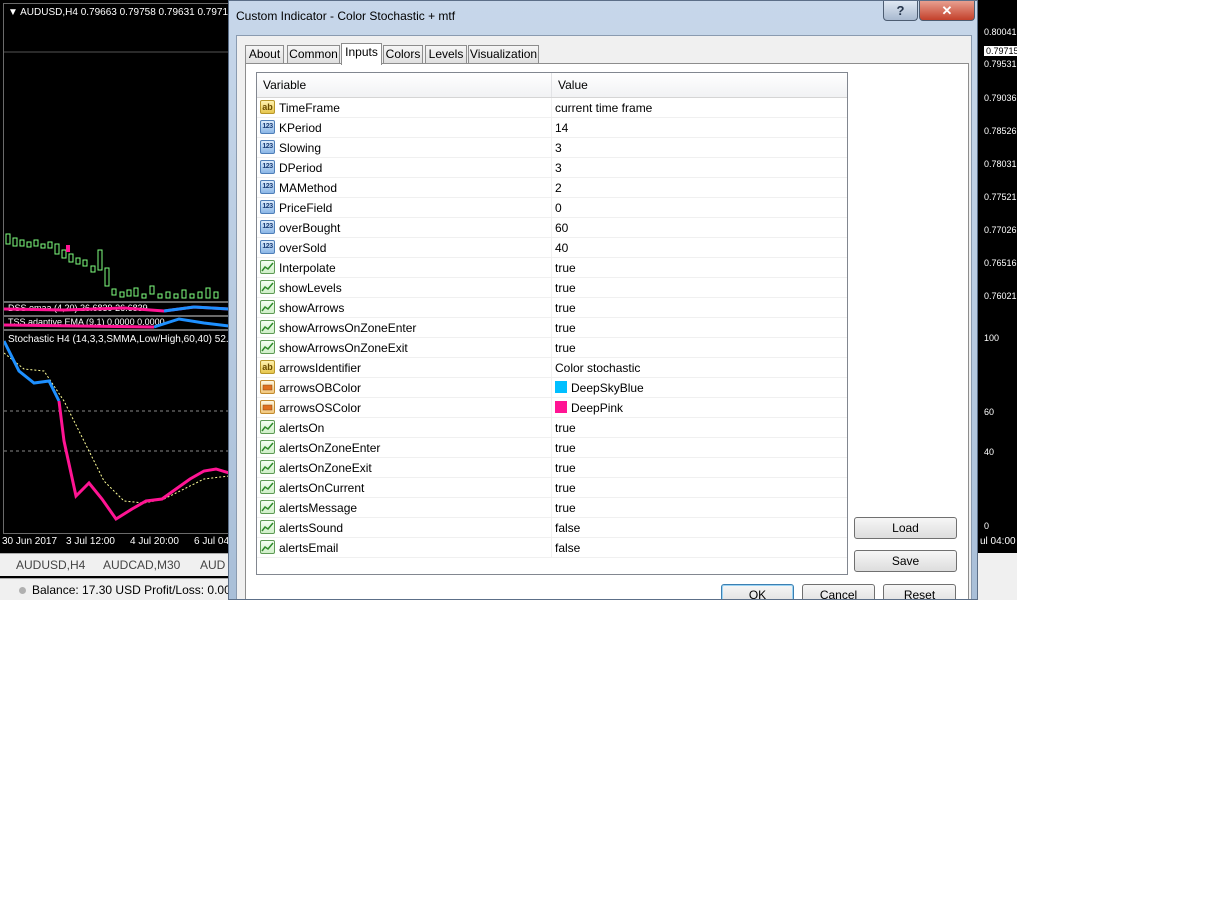  Describe the element at coordinates (503, 54) in the screenshot. I see `tab-visualization: Visualization` at that location.